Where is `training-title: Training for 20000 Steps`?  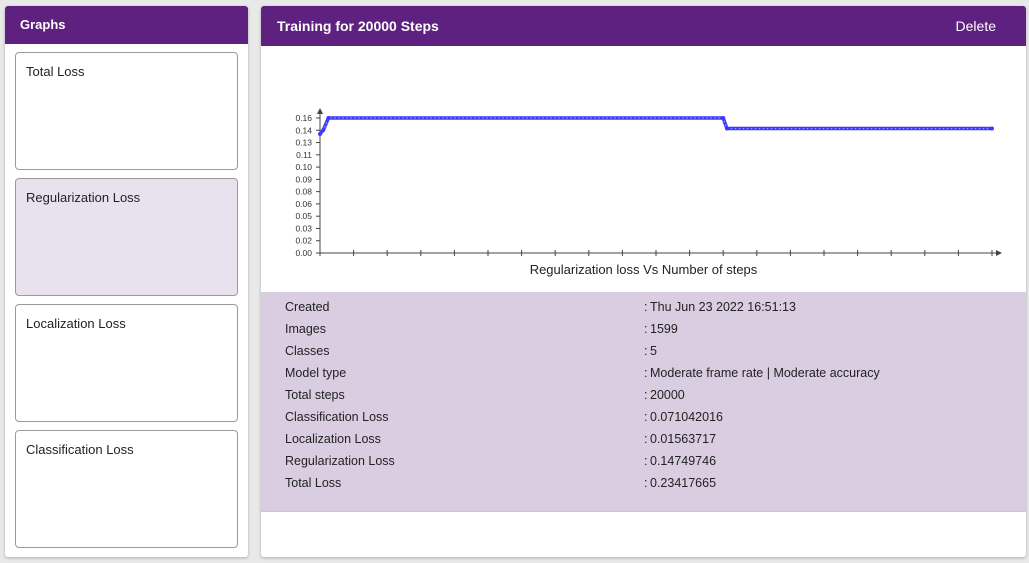
training-title: Training for 20000 Steps is located at coordinates (358, 26).